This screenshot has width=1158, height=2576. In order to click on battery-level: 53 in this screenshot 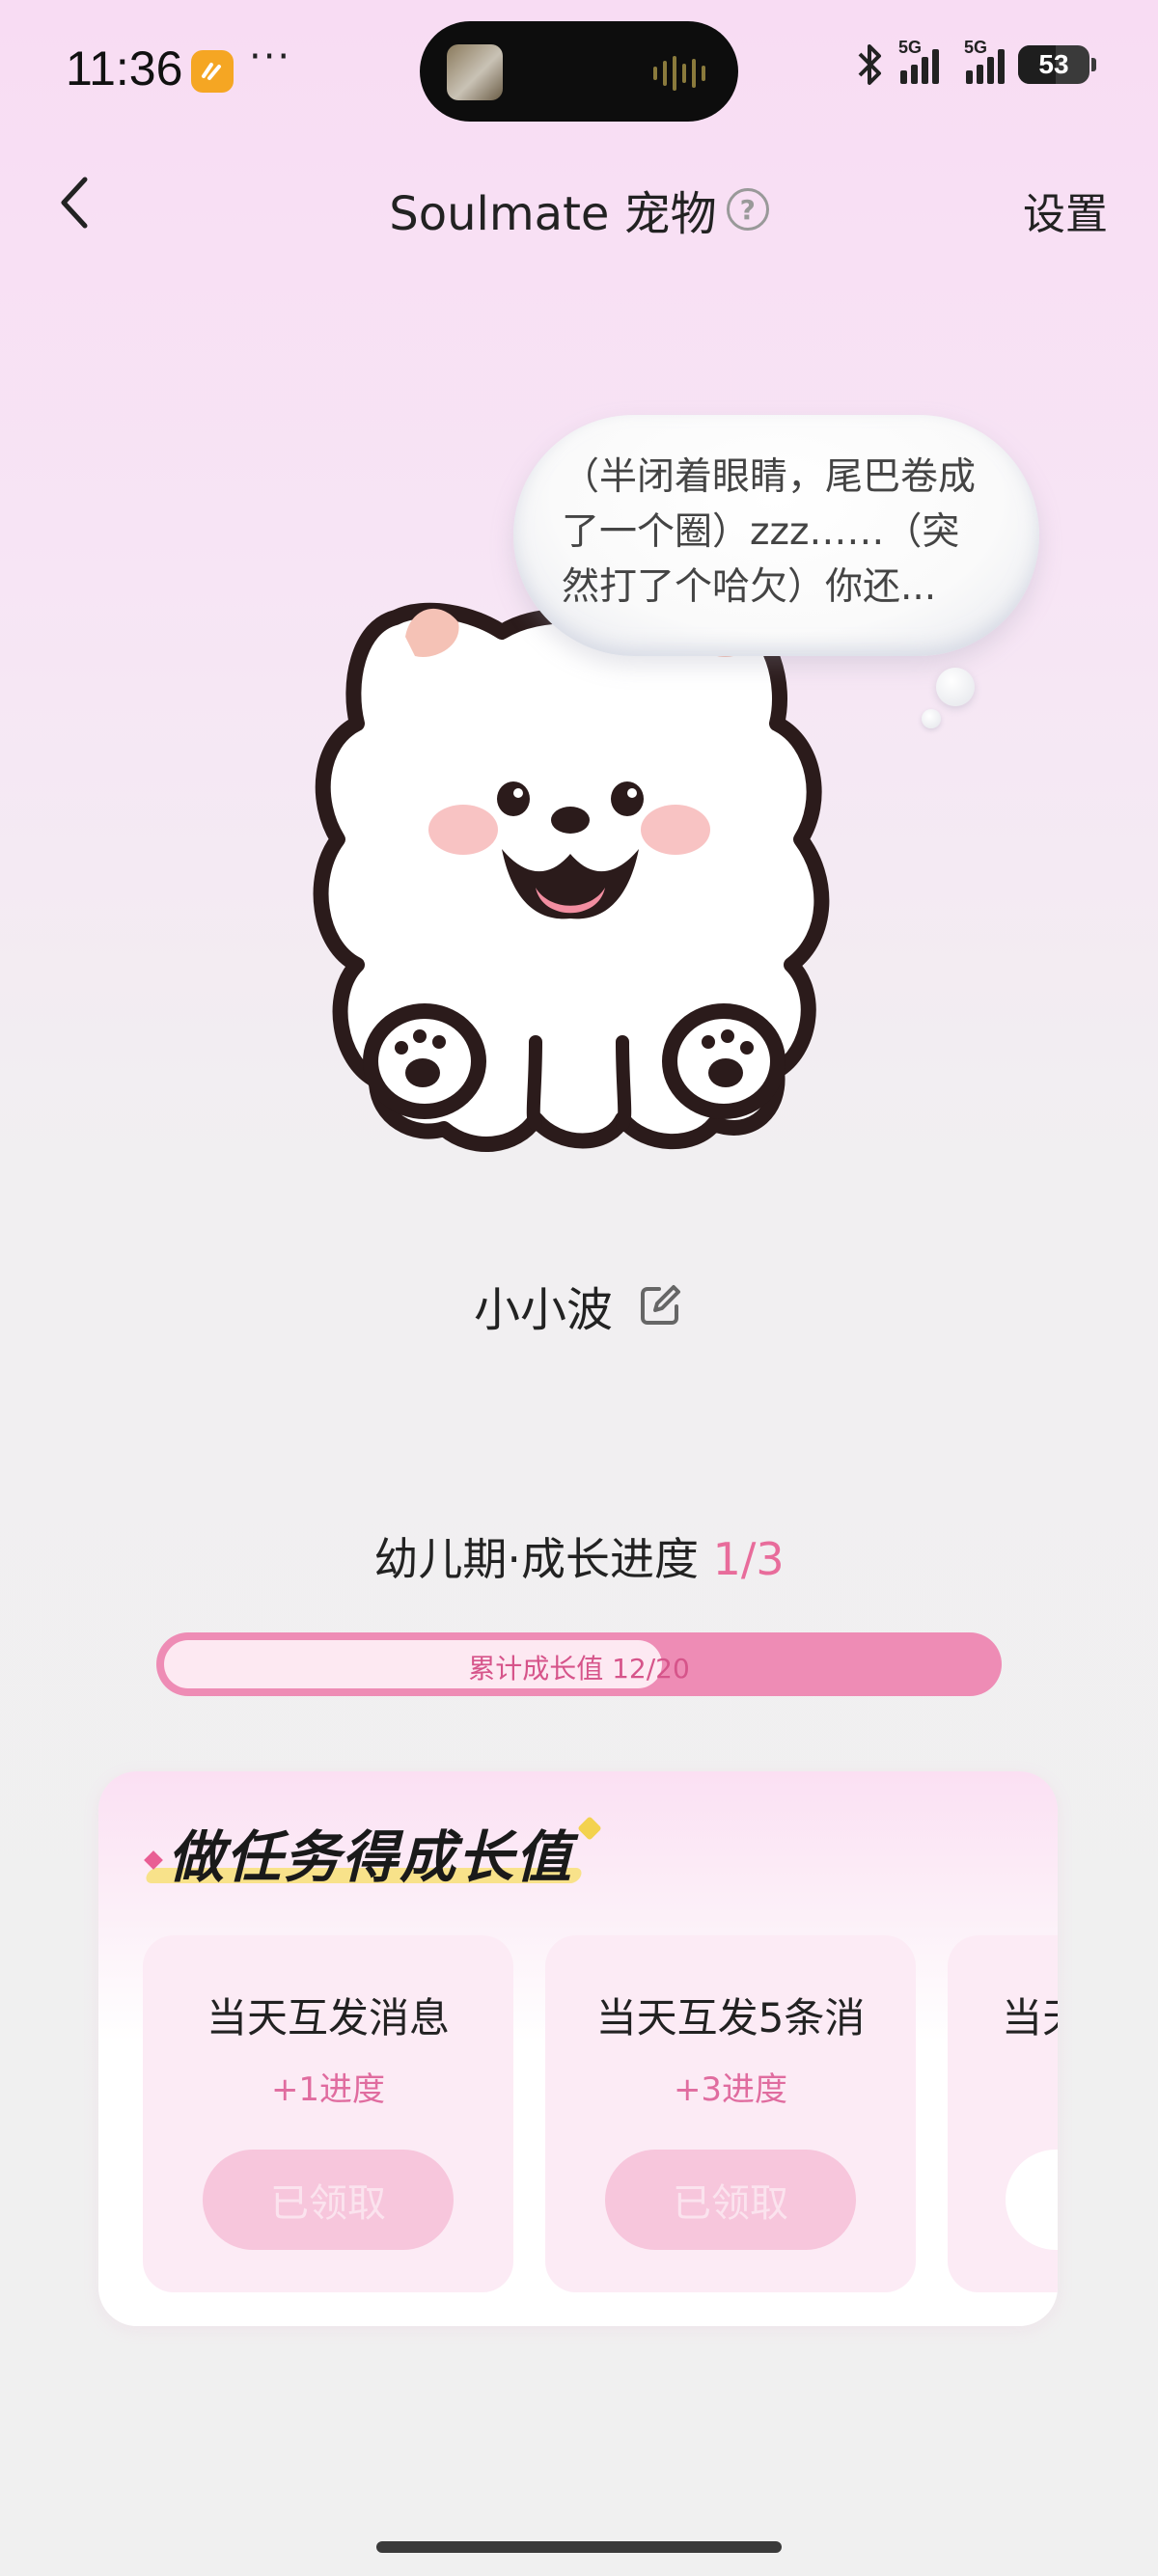, I will do `click(1053, 64)`.